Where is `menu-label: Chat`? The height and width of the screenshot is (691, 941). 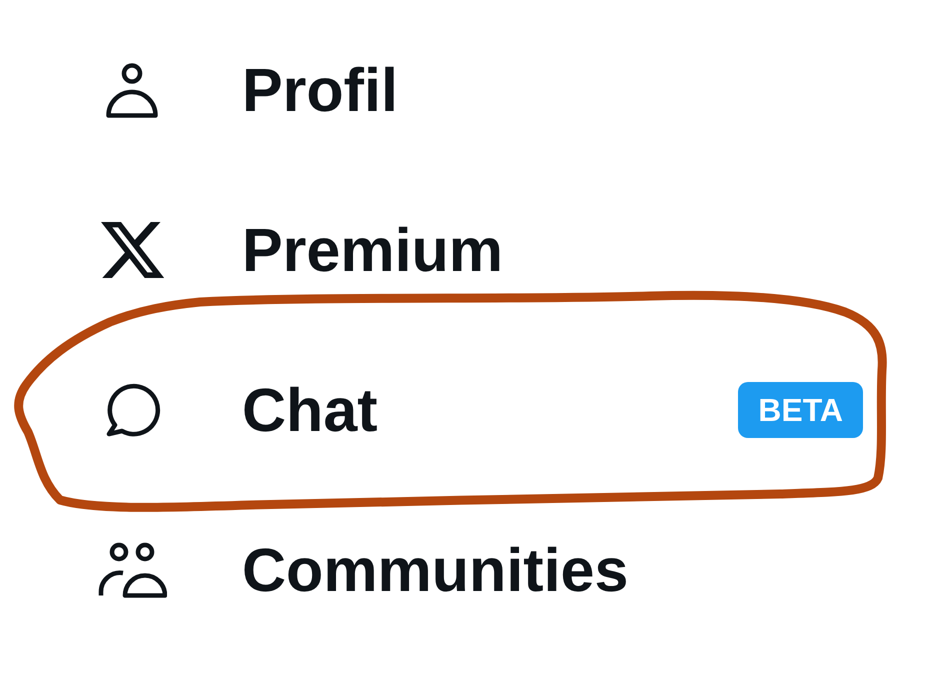 menu-label: Chat is located at coordinates (310, 410).